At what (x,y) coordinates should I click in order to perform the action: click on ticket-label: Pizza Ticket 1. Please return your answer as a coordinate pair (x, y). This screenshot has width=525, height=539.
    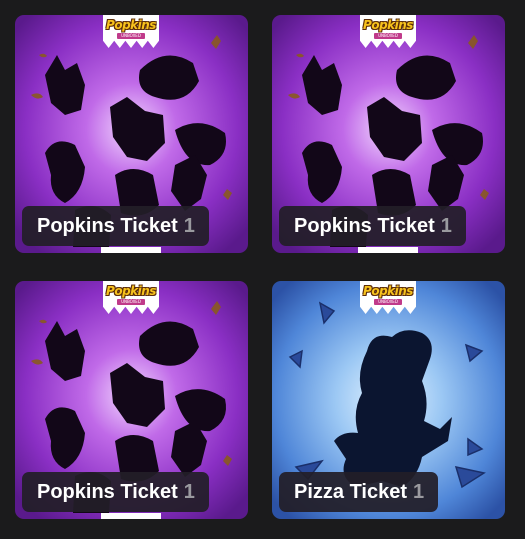
    Looking at the image, I should click on (359, 492).